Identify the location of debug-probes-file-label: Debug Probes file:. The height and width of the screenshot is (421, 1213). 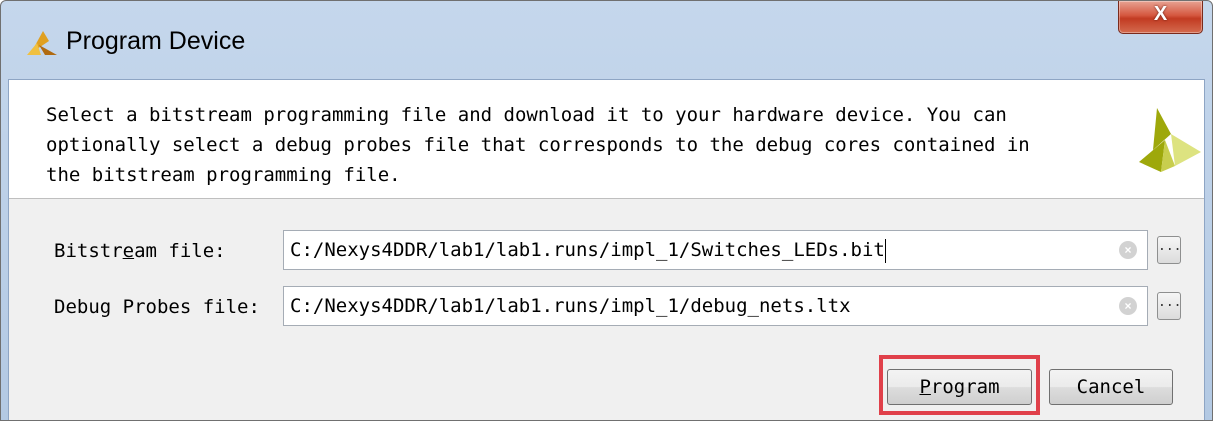
(157, 307).